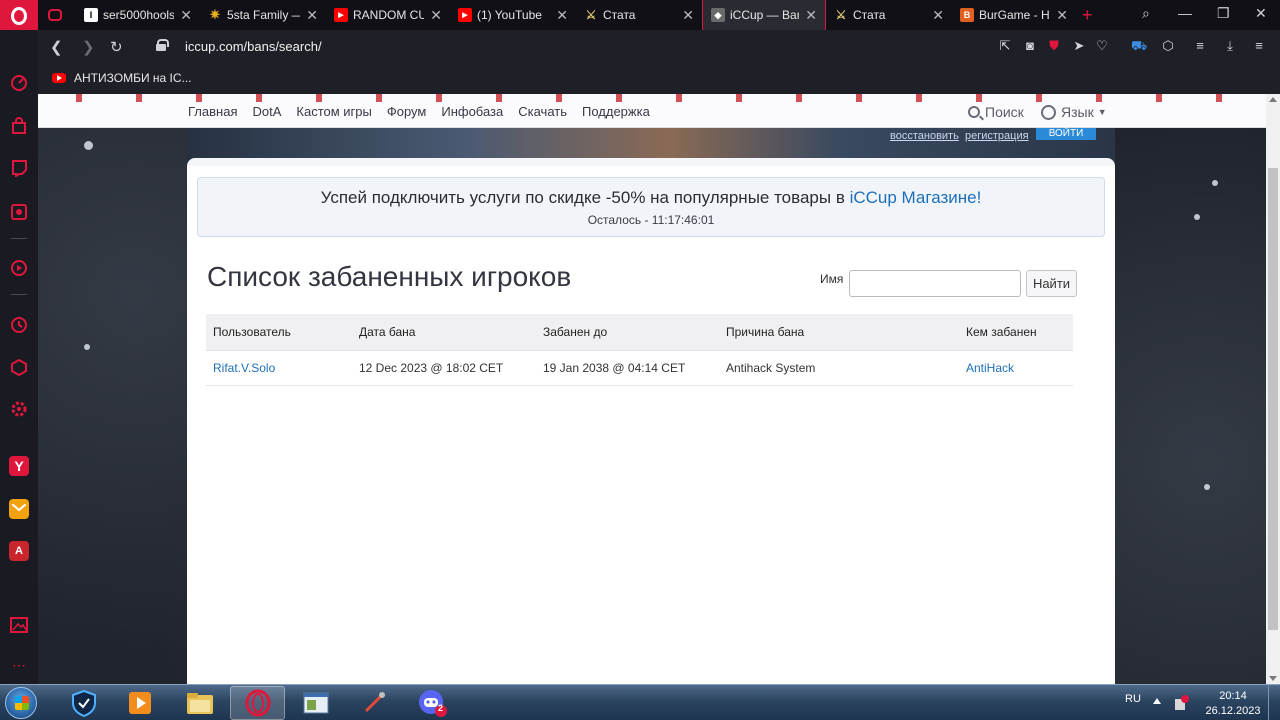 This screenshot has width=1280, height=720. I want to click on download-icon: ⤓, so click(1230, 46).